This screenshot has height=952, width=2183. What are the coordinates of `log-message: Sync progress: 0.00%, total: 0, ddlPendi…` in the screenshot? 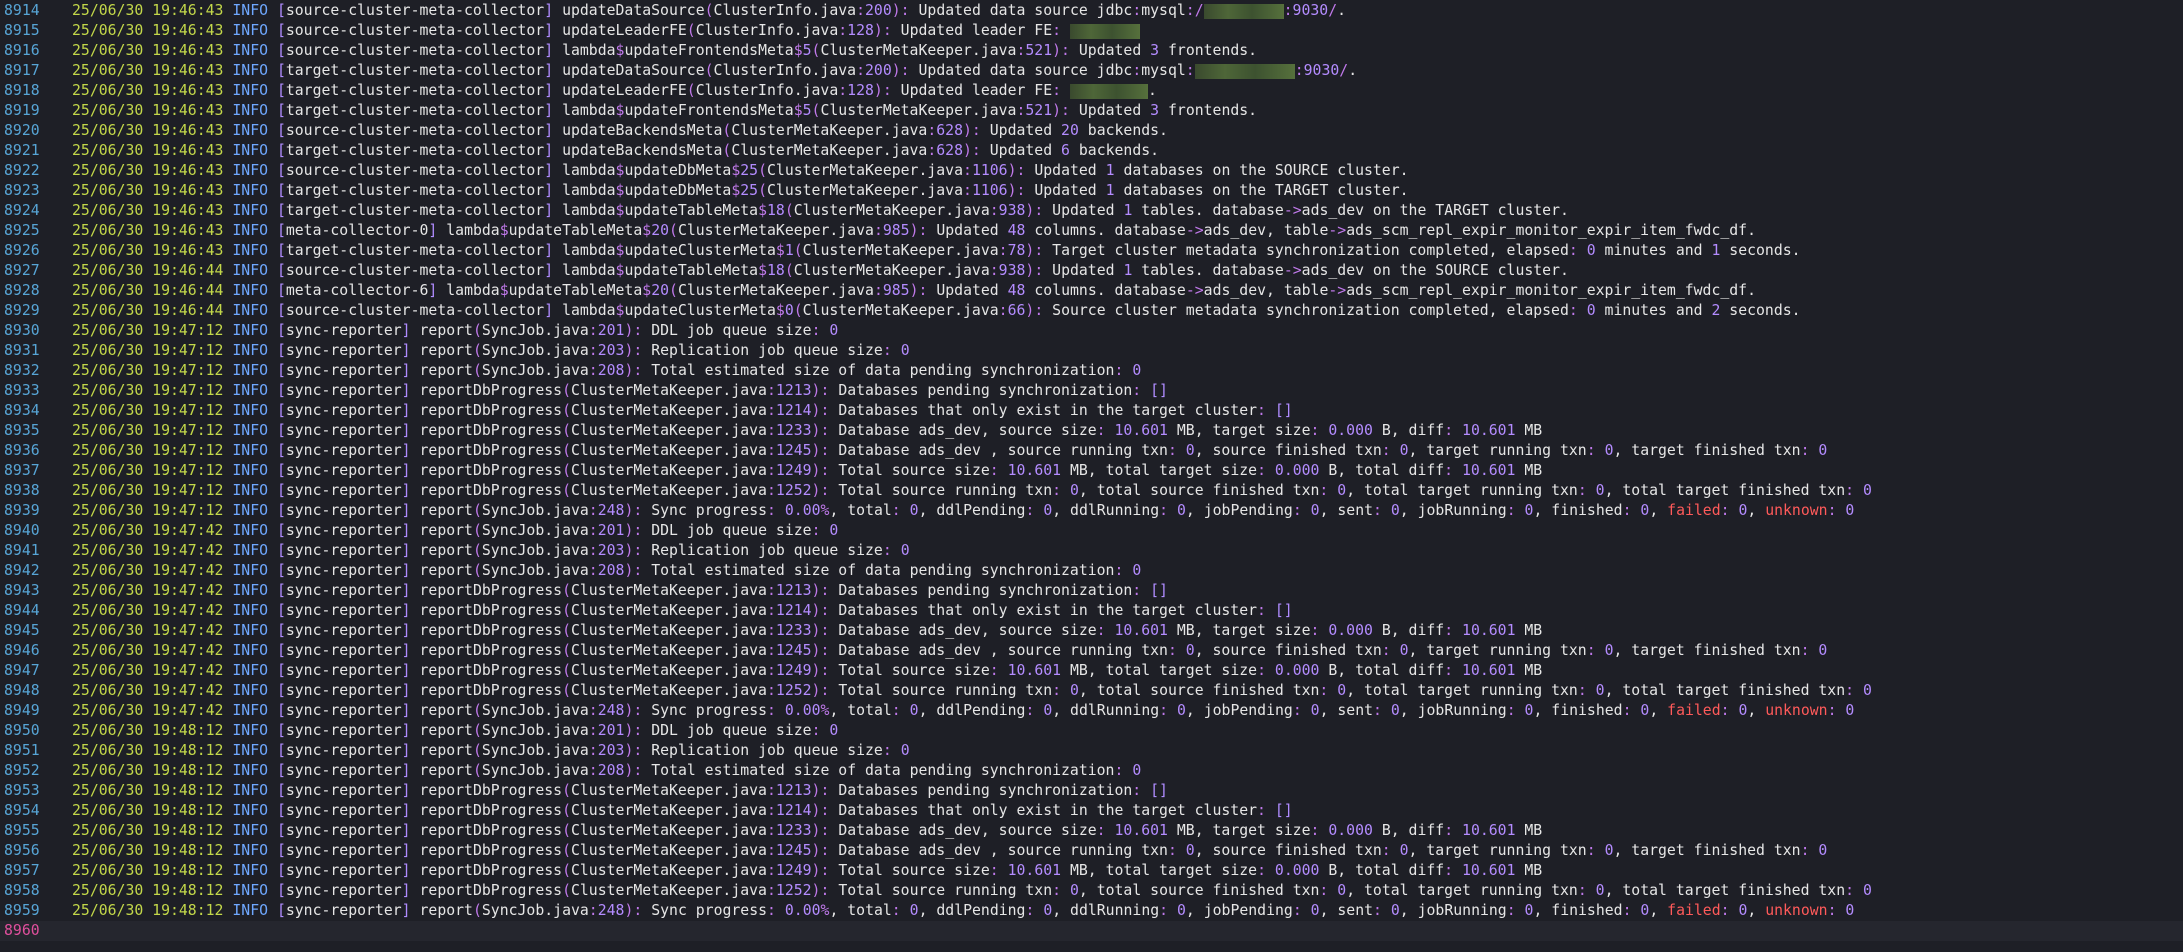 It's located at (1253, 910).